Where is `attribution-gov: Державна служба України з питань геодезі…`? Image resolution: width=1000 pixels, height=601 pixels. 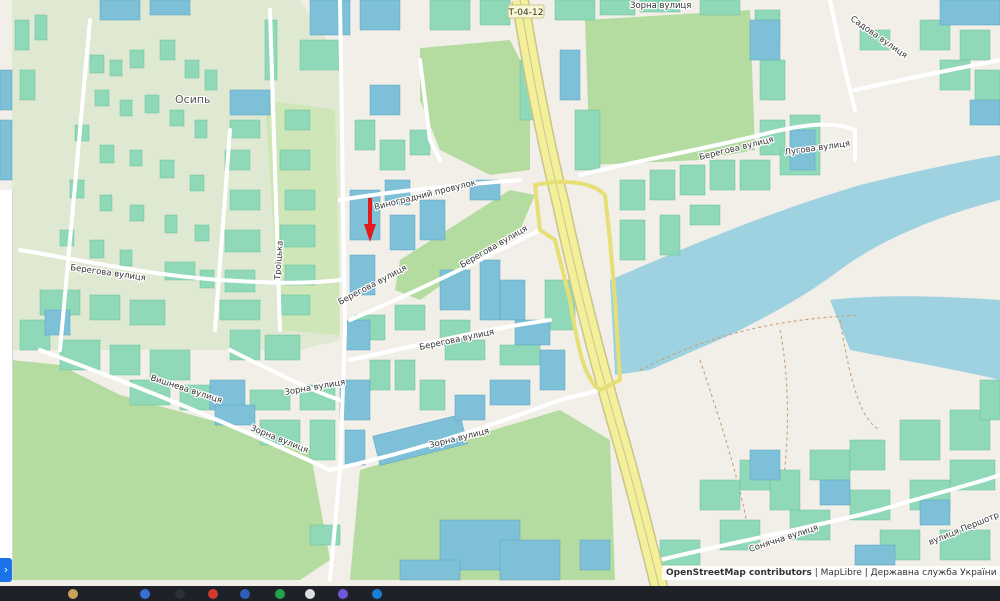 attribution-gov: Державна служба України з питань геодезі… is located at coordinates (935, 573).